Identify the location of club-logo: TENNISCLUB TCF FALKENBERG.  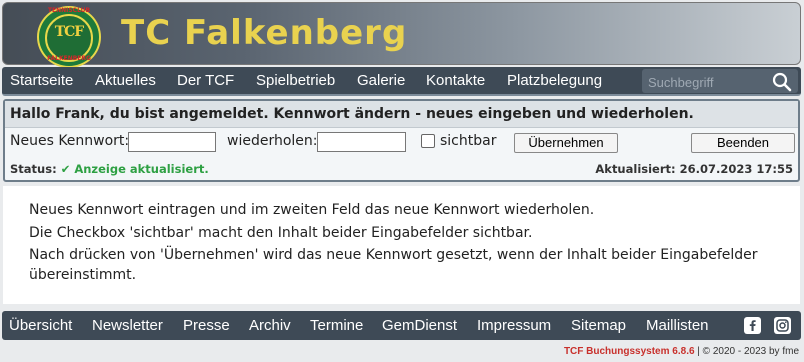
(69, 37).